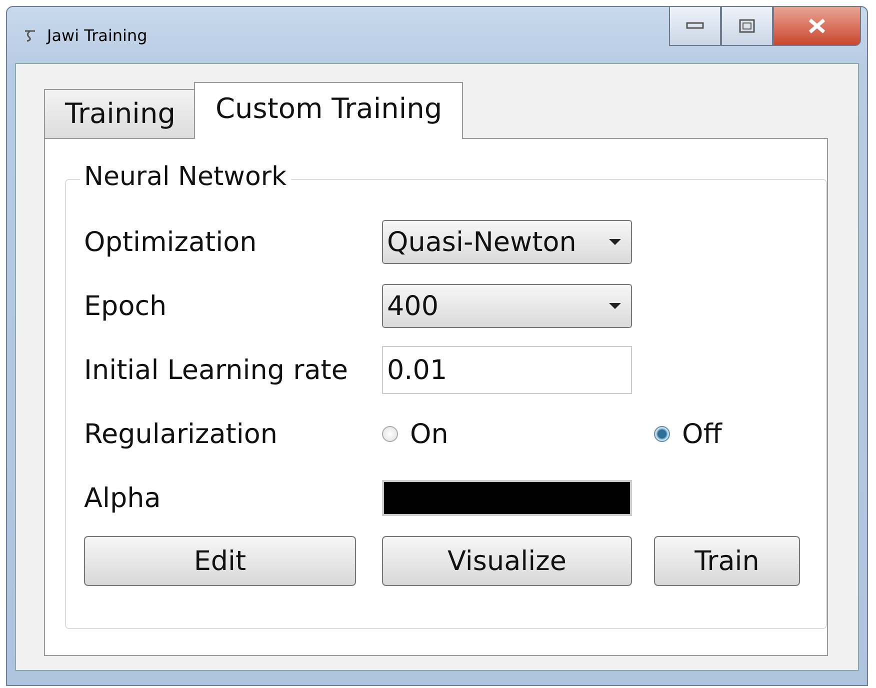  I want to click on field-label: Initial Learning rate, so click(216, 371).